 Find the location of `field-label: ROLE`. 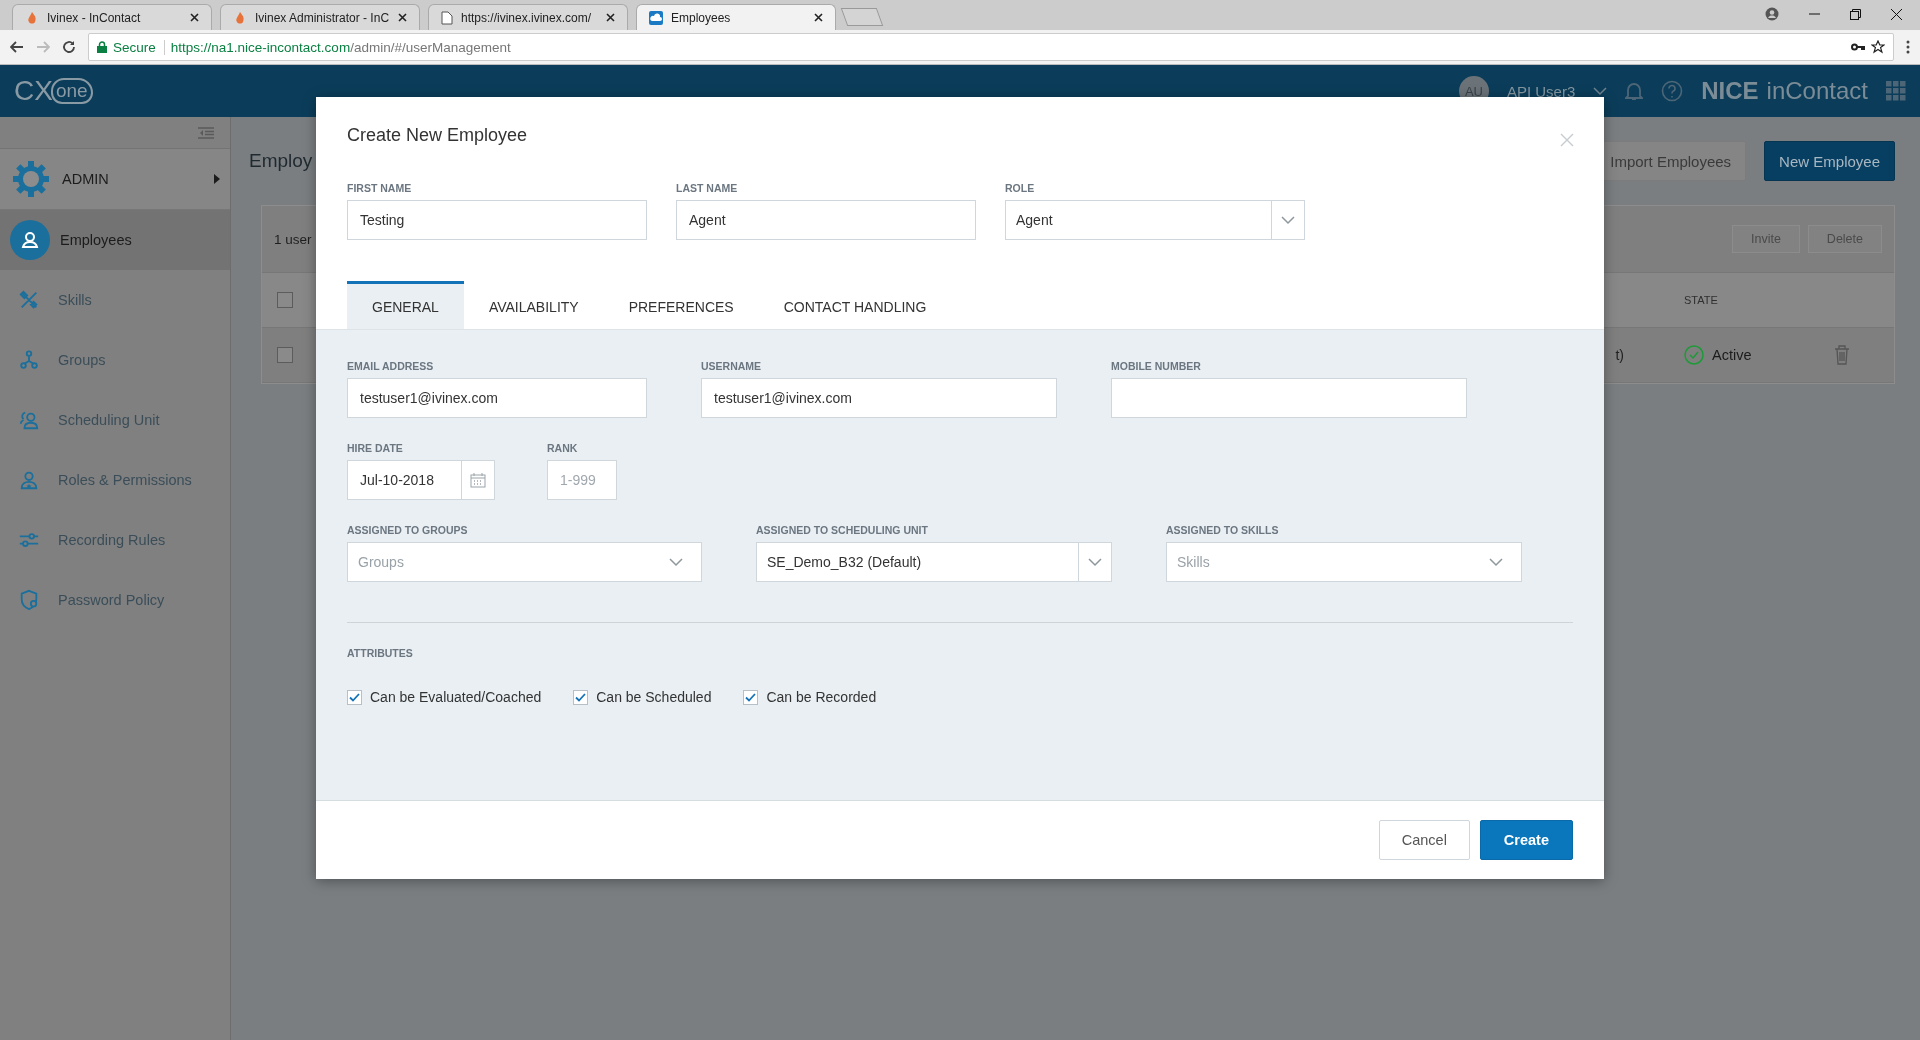

field-label: ROLE is located at coordinates (1020, 188).